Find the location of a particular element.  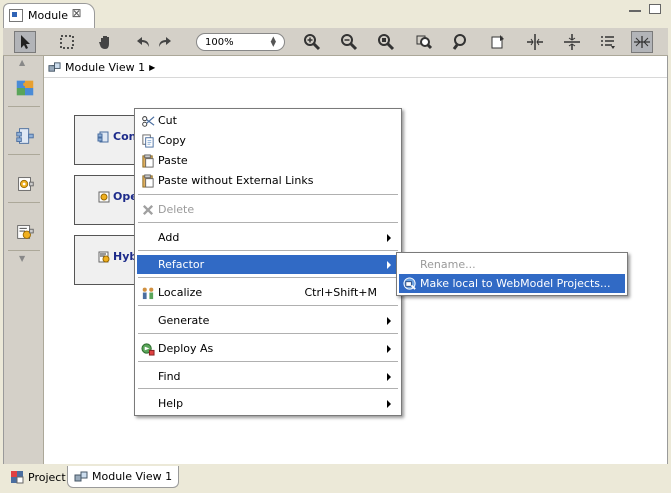

hybrid-icon is located at coordinates (104, 257).